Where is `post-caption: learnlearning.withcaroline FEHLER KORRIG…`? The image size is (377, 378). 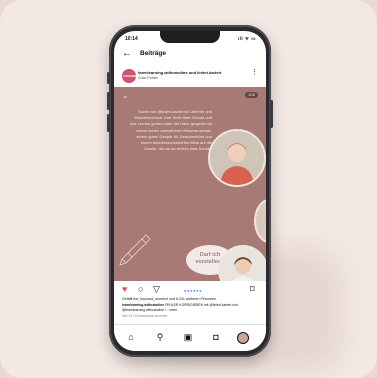
post-caption: learnlearning.withcaroline FEHLER KORRIG… is located at coordinates (191, 307).